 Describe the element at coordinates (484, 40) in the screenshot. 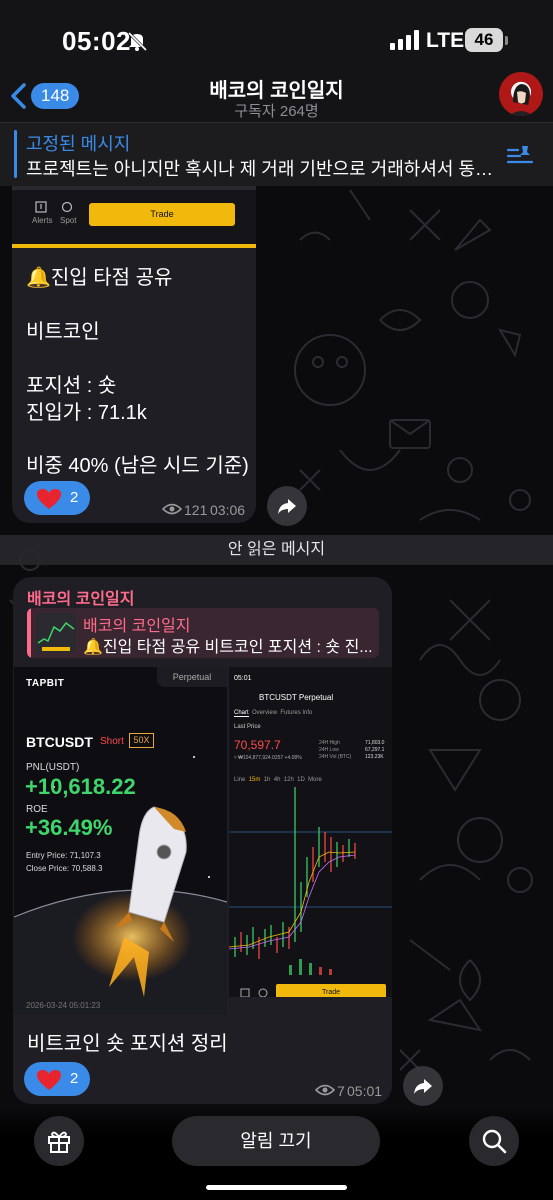

I see `battery-level: 46` at that location.